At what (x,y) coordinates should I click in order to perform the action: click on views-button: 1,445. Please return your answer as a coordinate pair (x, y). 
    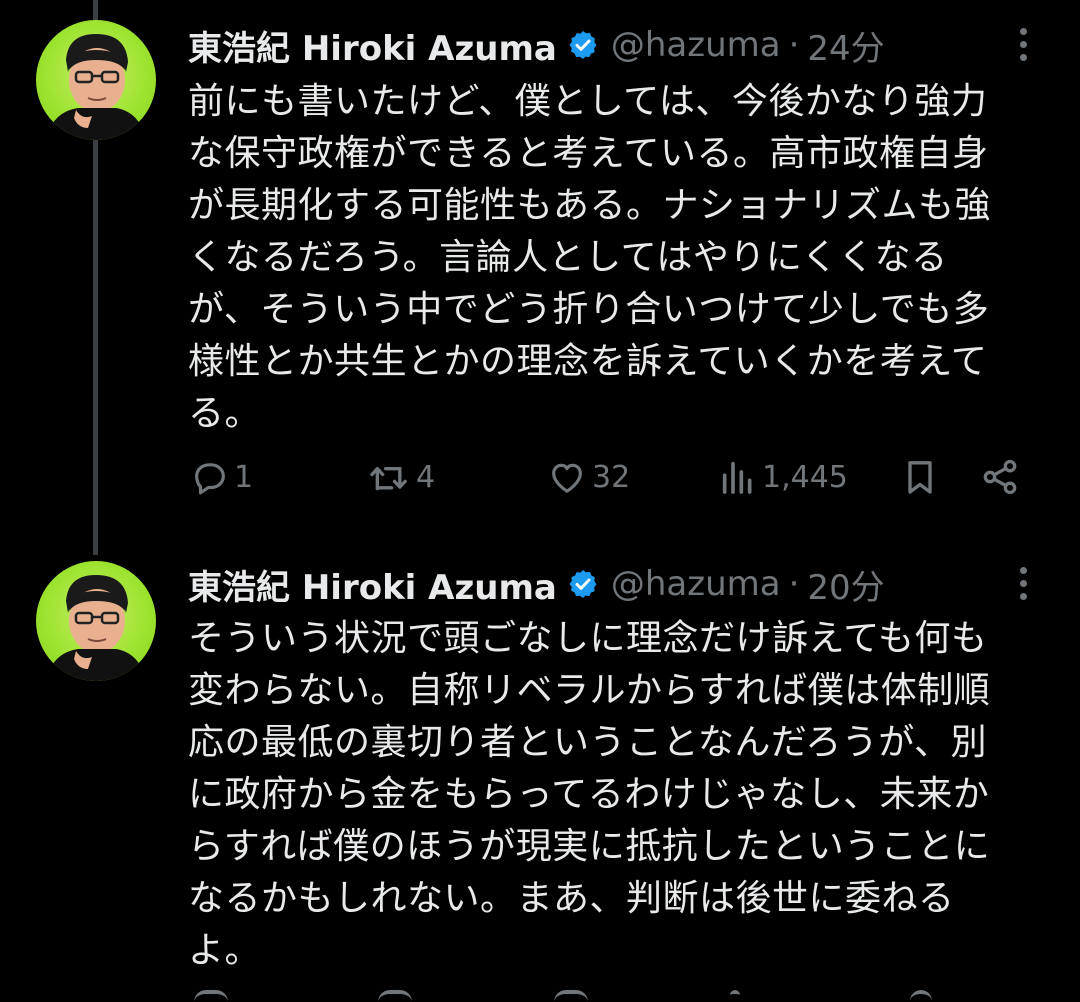
    Looking at the image, I should click on (783, 477).